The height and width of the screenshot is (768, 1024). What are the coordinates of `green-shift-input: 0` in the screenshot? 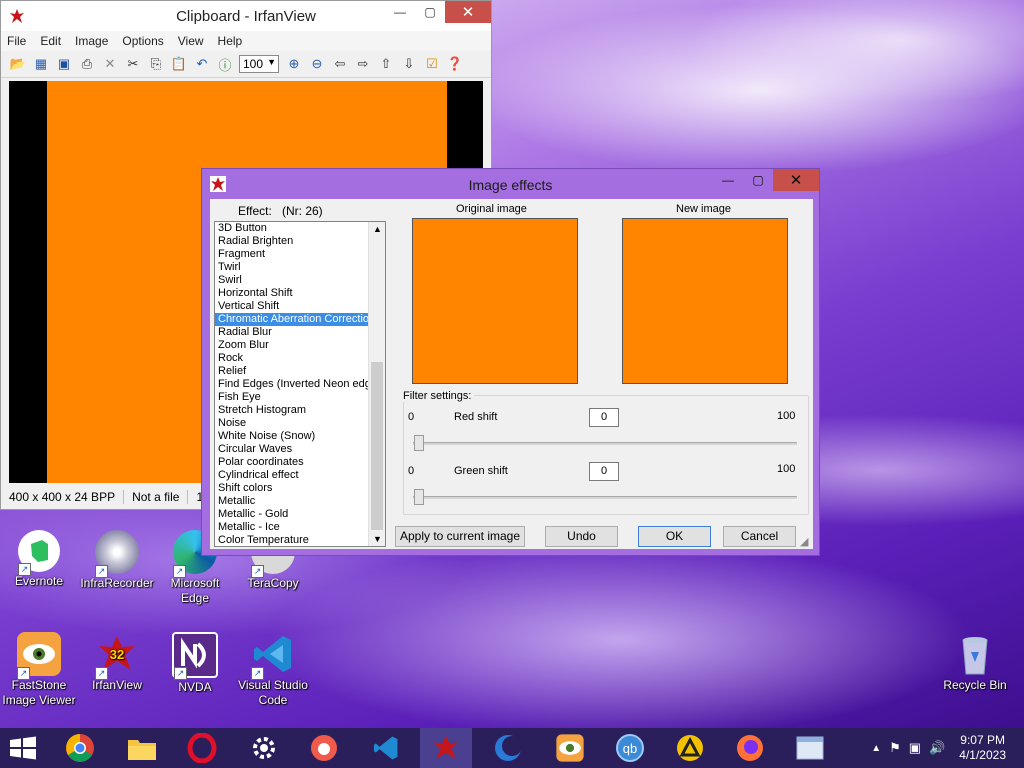 It's located at (604, 471).